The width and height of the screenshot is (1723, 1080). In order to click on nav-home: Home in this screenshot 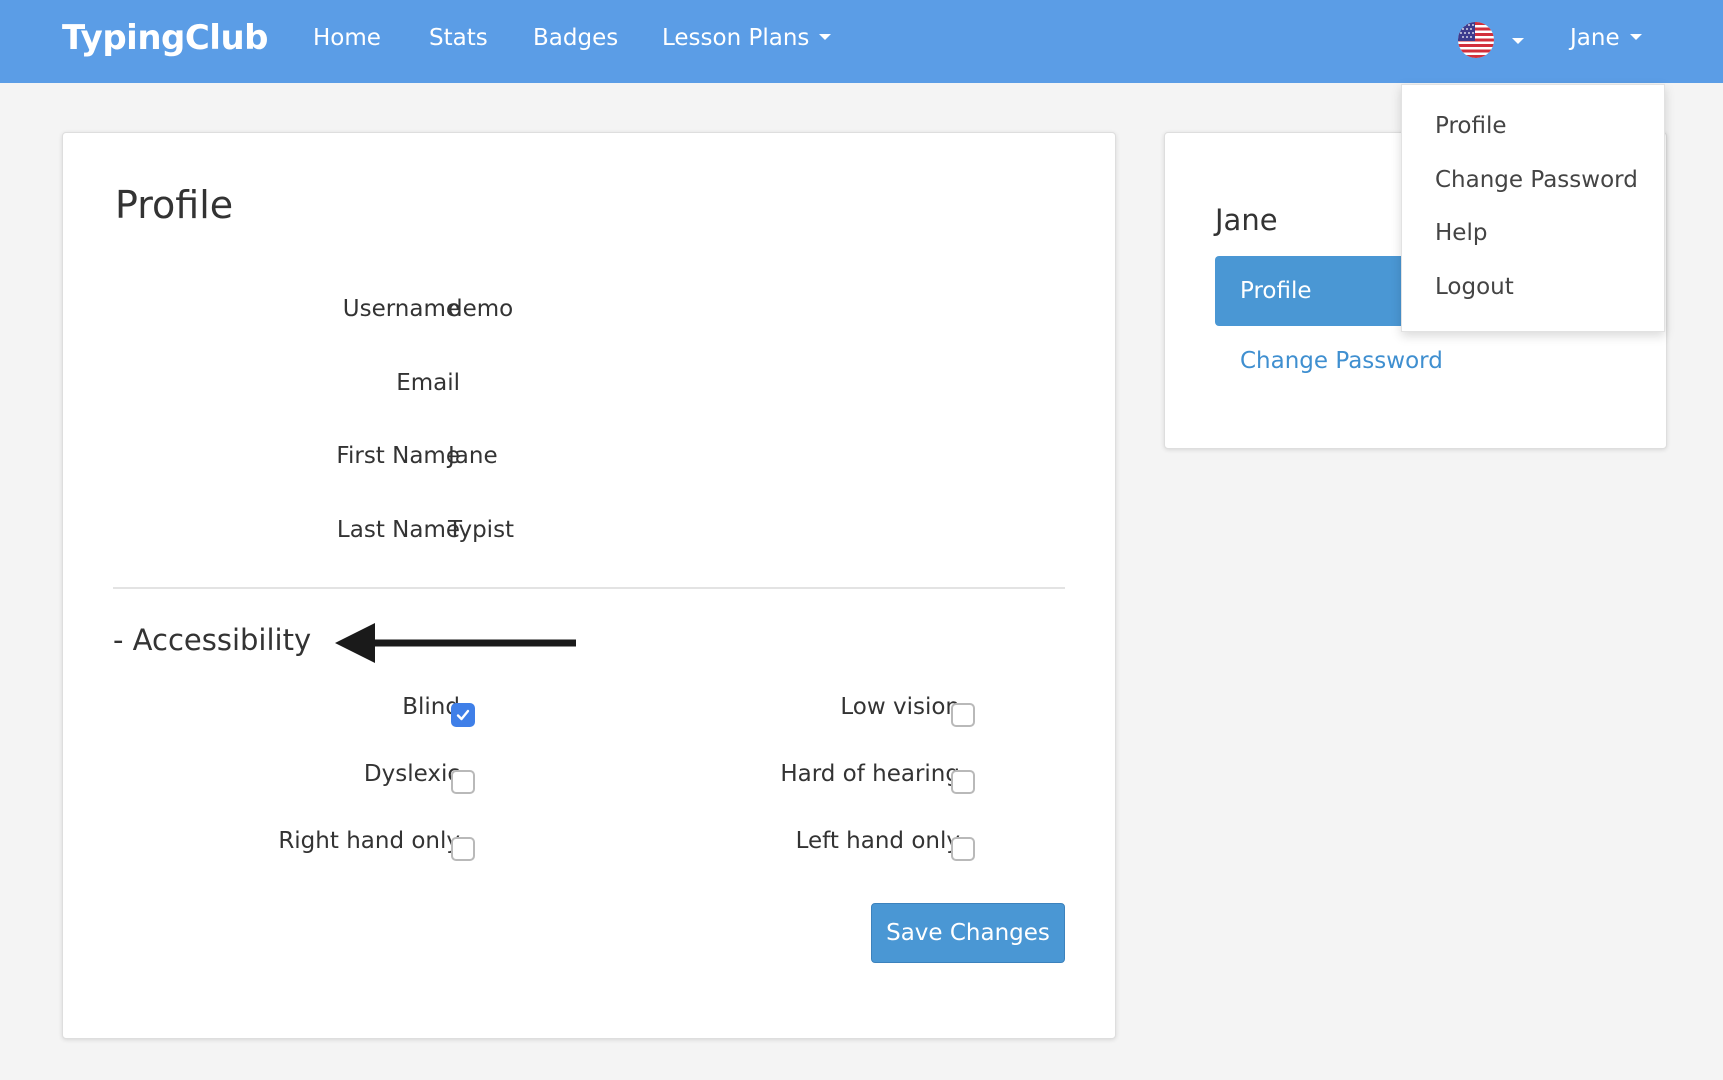, I will do `click(347, 38)`.